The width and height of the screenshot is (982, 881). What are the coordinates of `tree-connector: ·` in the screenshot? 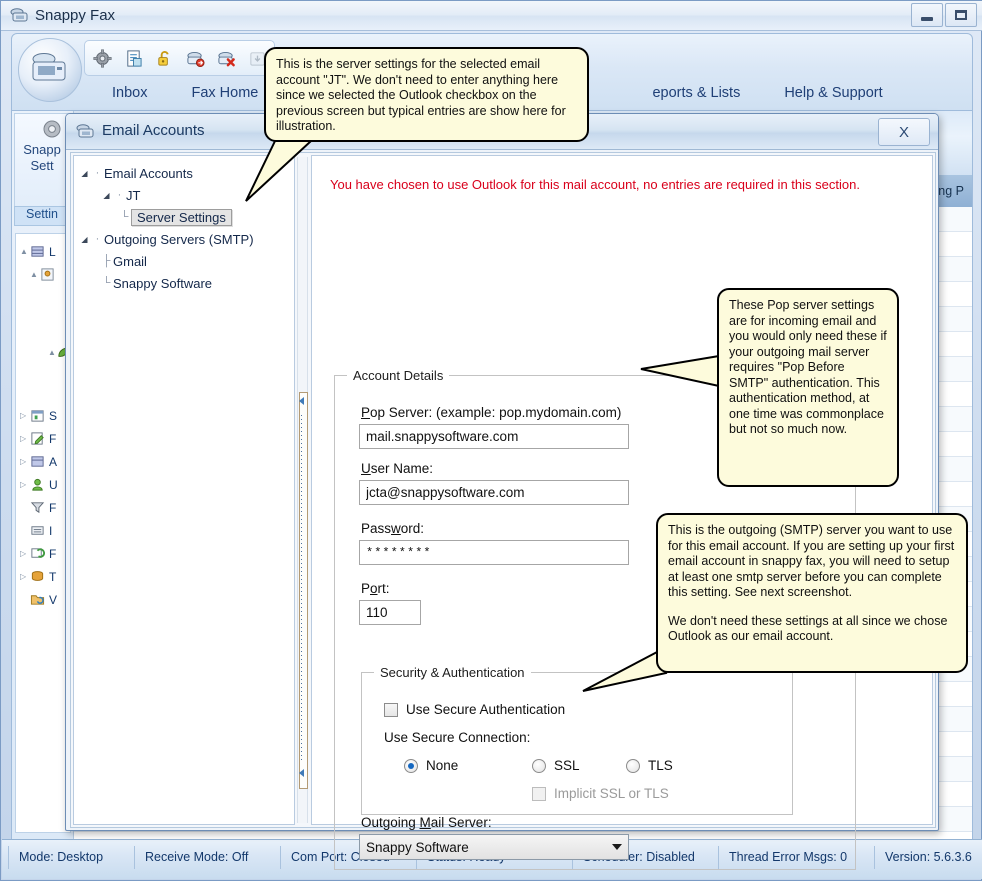 It's located at (97, 239).